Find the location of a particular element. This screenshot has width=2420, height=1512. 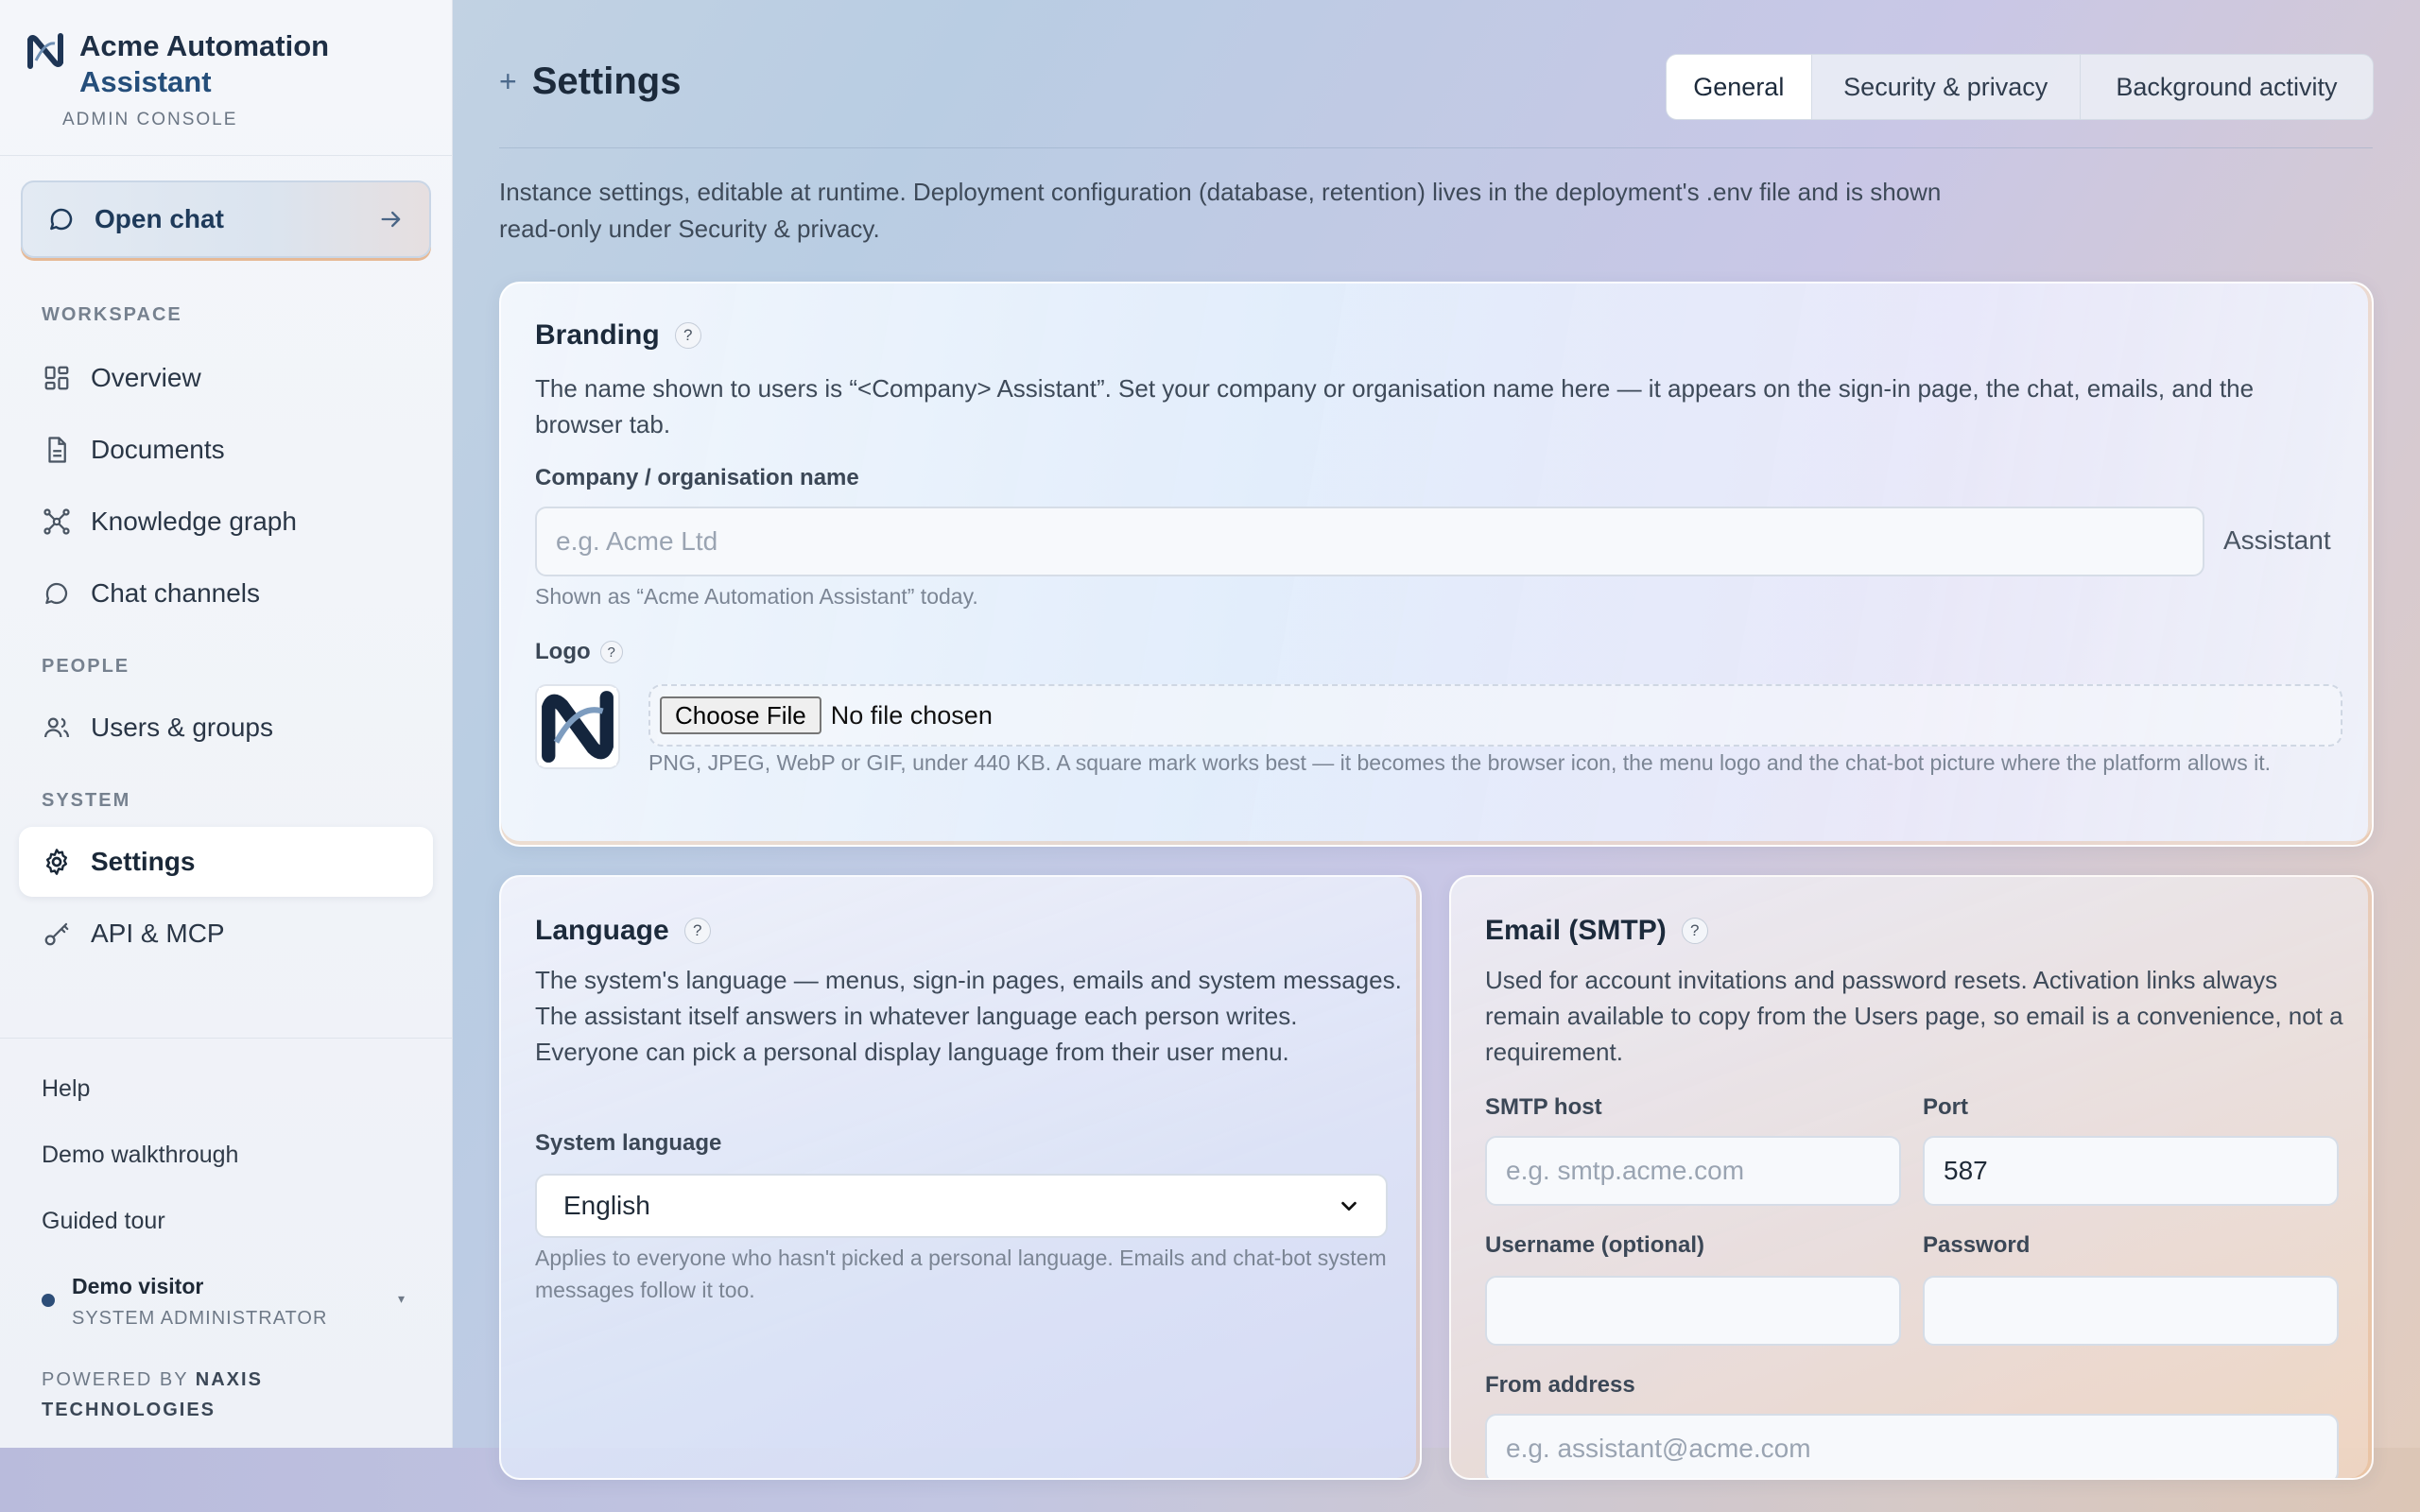

sidebar-item-chat-channels: Chat channels is located at coordinates (226, 593).